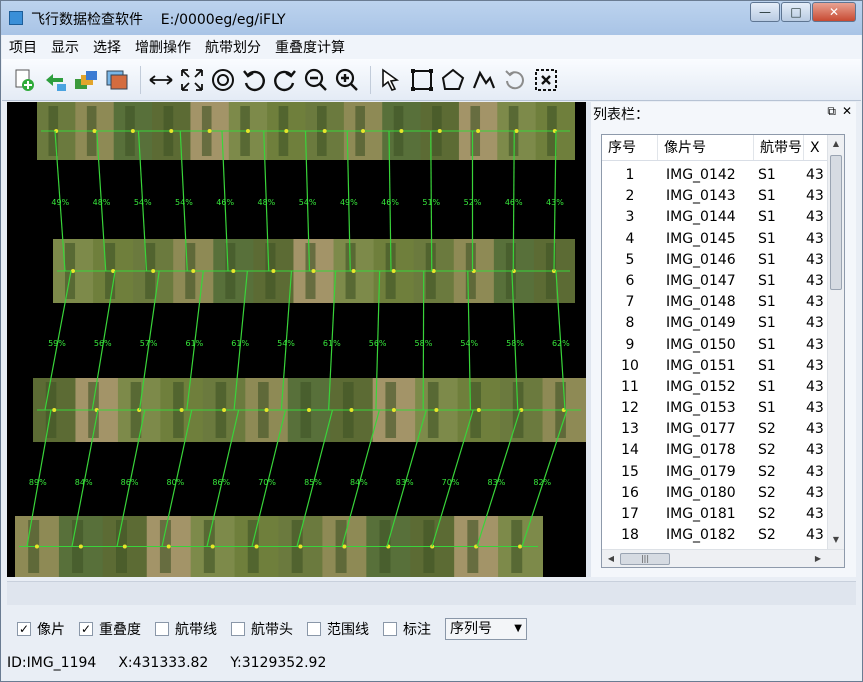 The height and width of the screenshot is (682, 863). Describe the element at coordinates (162, 629) in the screenshot. I see `strip-line-checkbox` at that location.